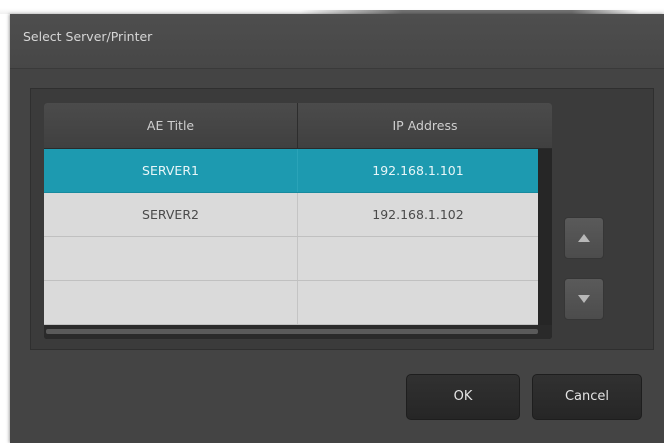 The image size is (664, 443). I want to click on ok-button: OK, so click(463, 397).